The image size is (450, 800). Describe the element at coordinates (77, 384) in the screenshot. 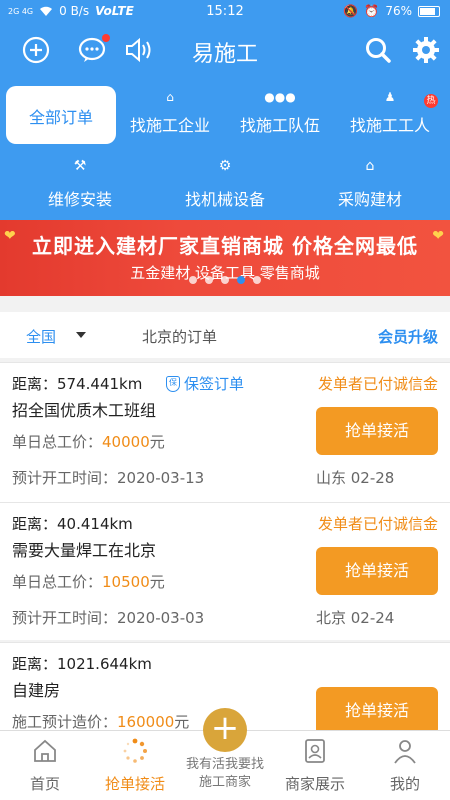

I see `order-distance: 距离：574.441km` at that location.